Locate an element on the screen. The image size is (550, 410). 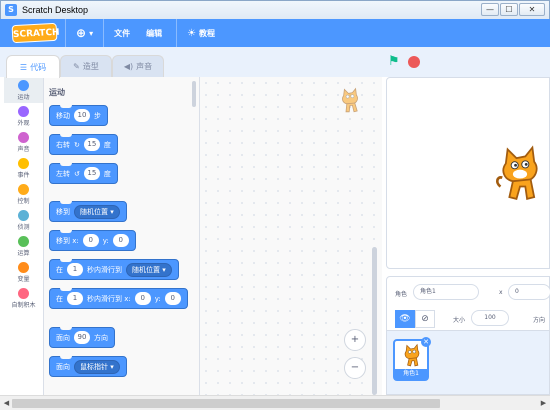
cat-sprite-thumbnail is located at coordinates (412, 355).